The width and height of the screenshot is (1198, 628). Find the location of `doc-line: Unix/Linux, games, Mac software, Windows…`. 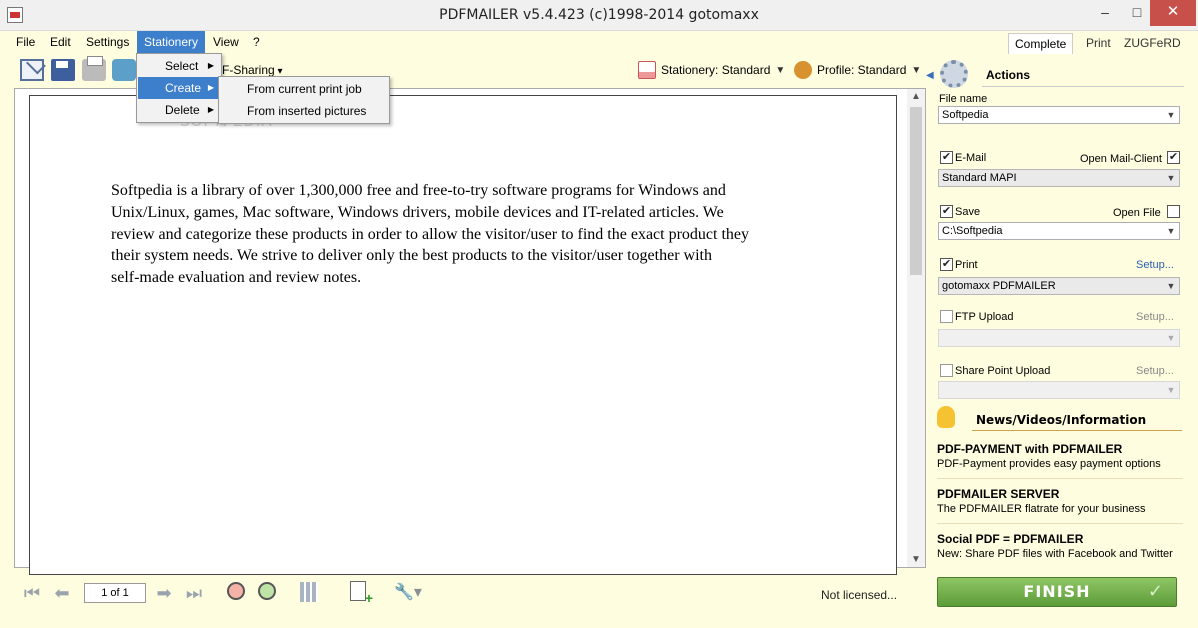

doc-line: Unix/Linux, games, Mac software, Windows… is located at coordinates (417, 212).